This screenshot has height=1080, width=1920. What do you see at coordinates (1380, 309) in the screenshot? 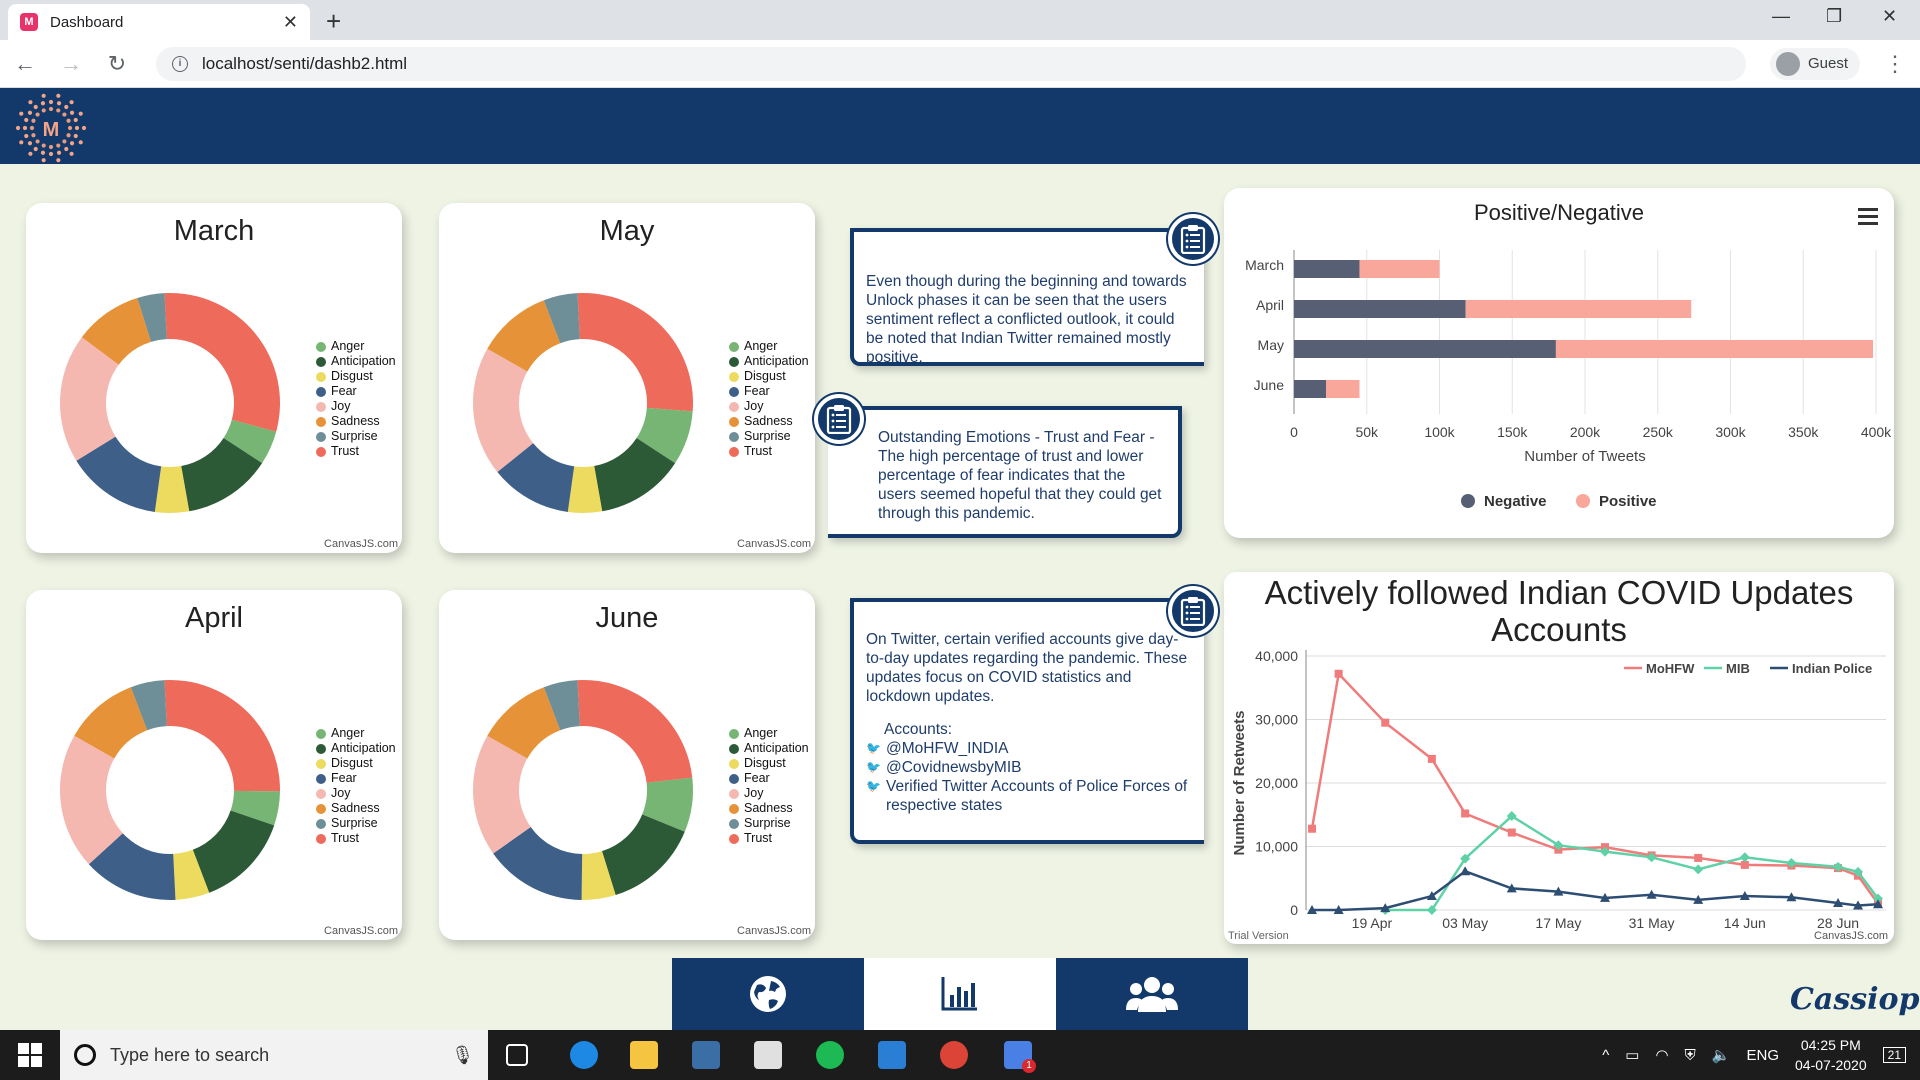
I see `bar-negative-april` at bounding box center [1380, 309].